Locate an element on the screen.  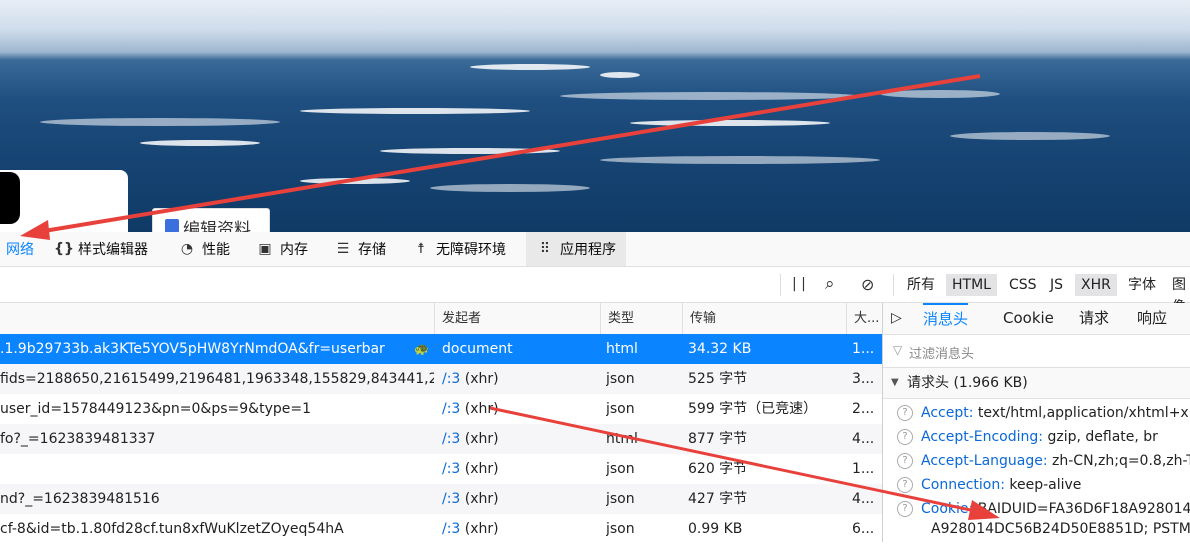
filter-css: CSS is located at coordinates (1023, 285).